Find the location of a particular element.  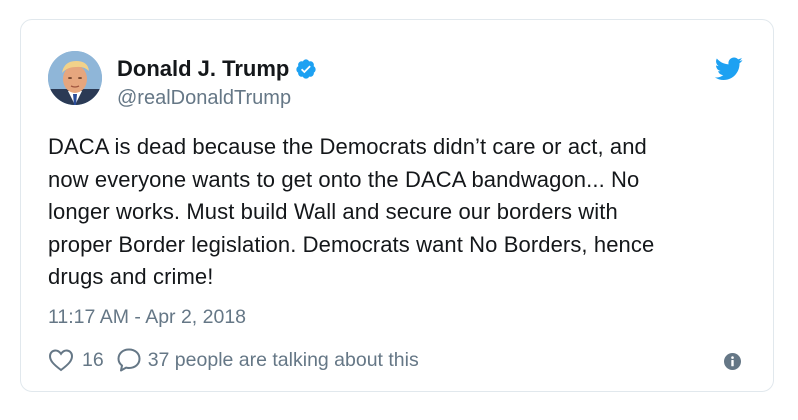

avatar-image is located at coordinates (75, 78).